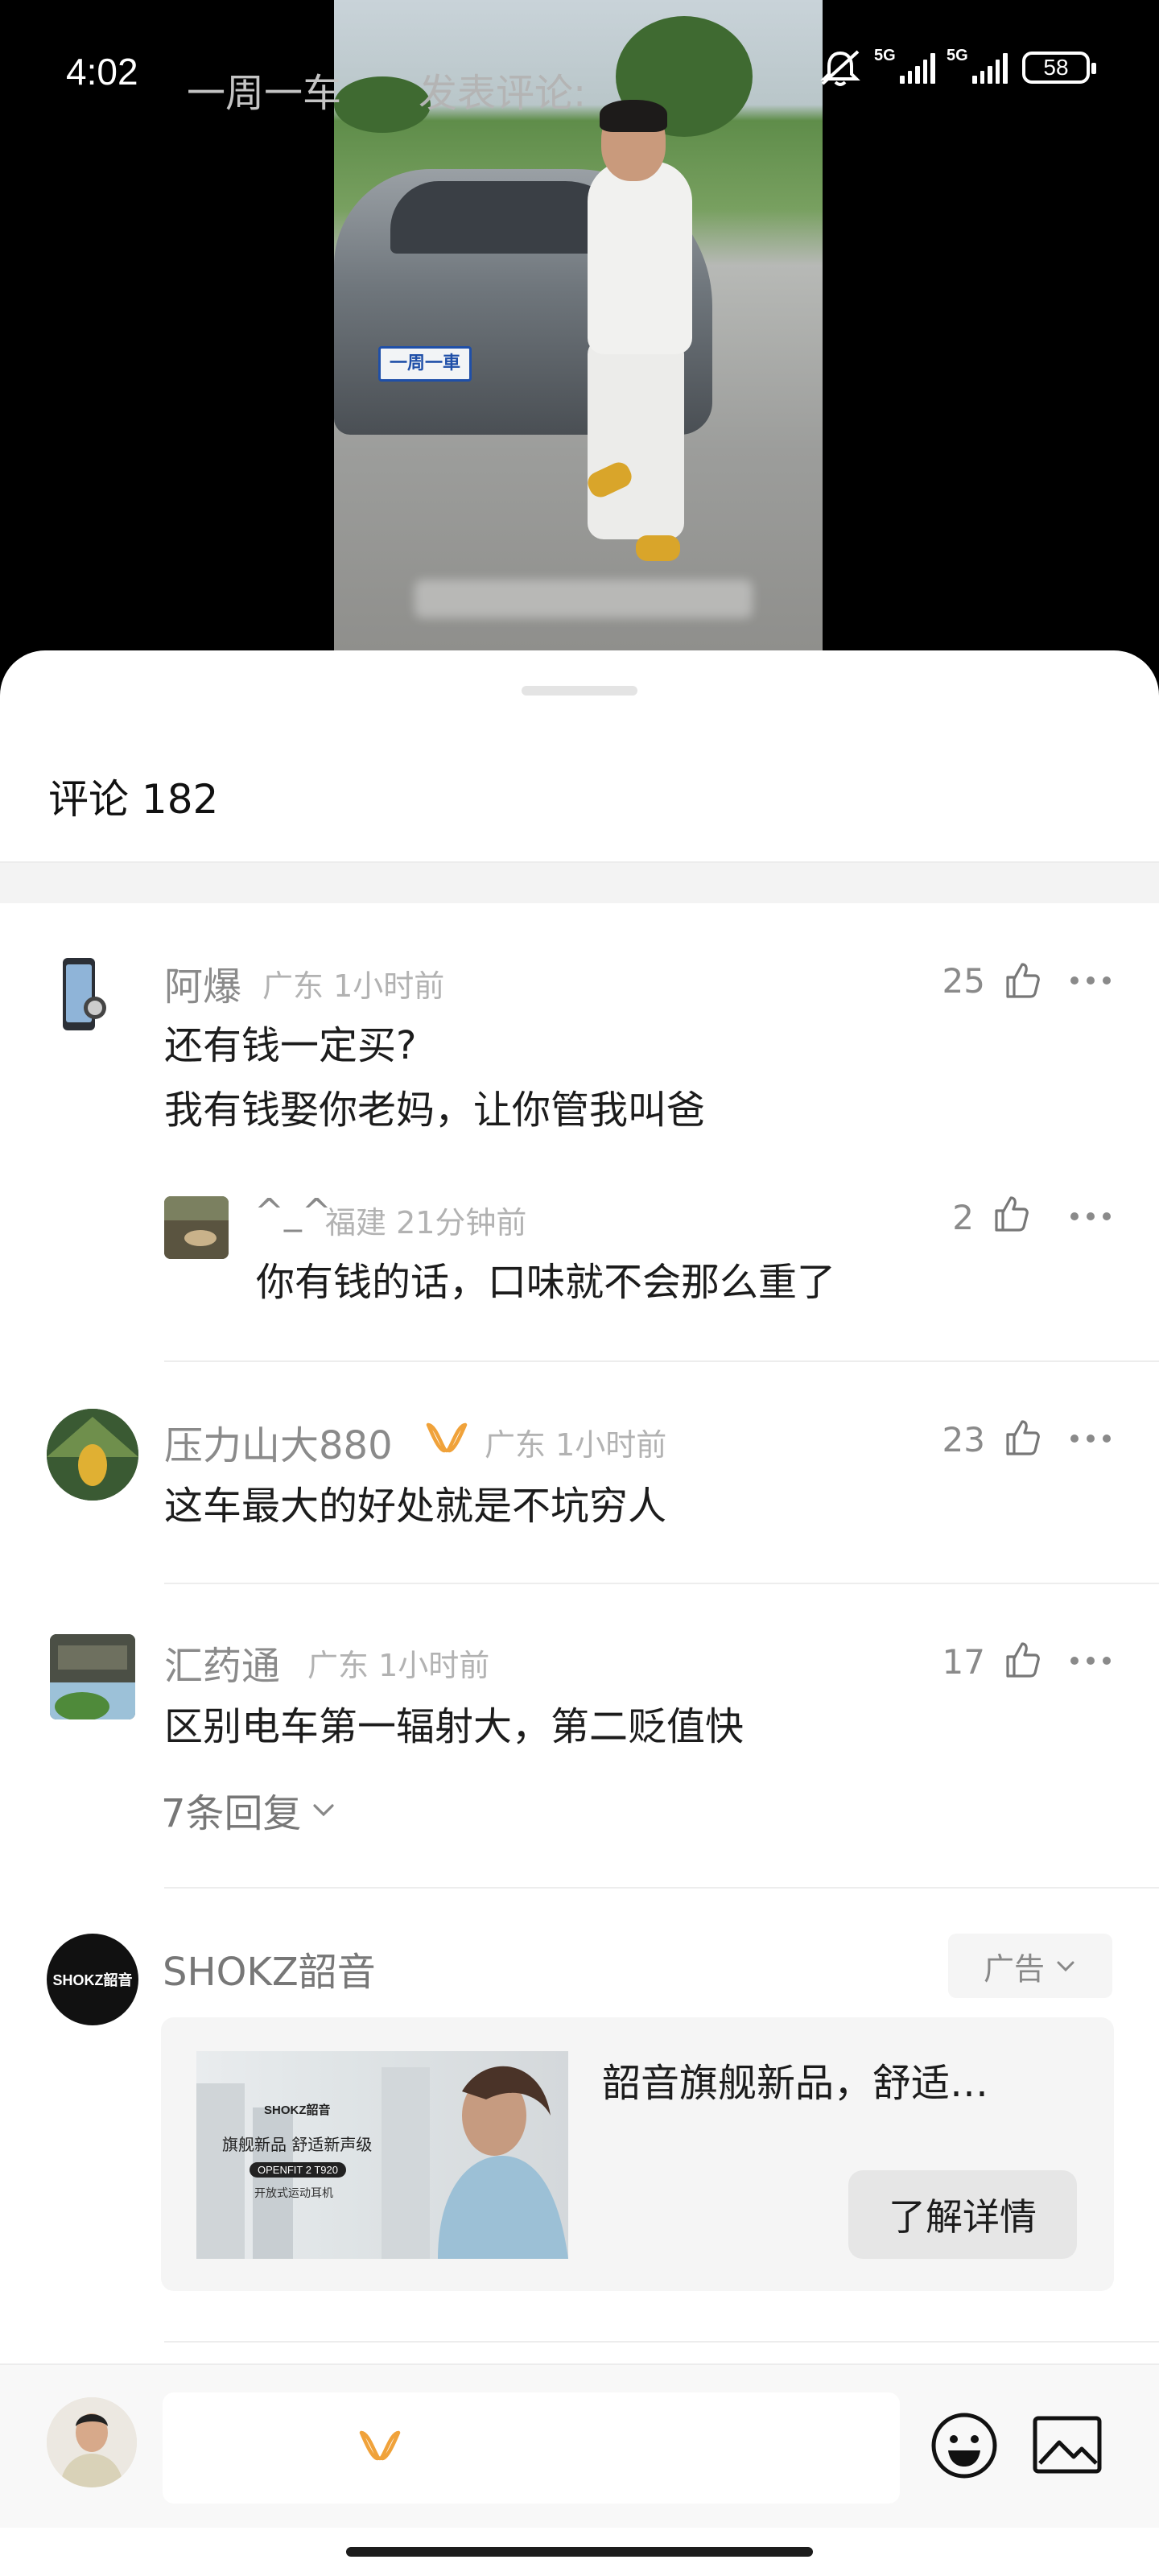  What do you see at coordinates (963, 1662) in the screenshot?
I see `like-count: 17` at bounding box center [963, 1662].